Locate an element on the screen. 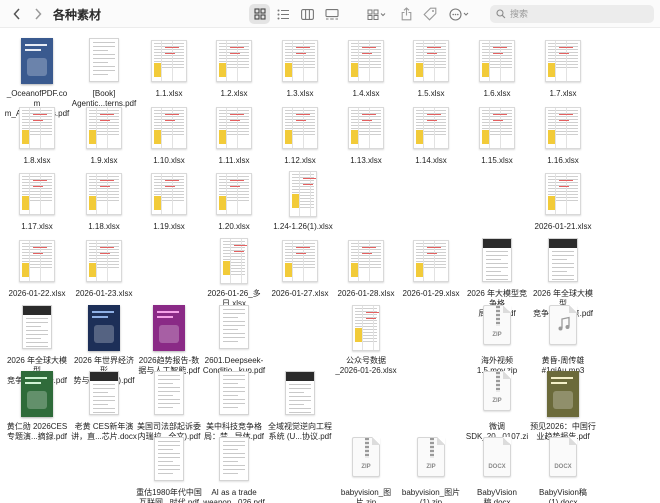 The image size is (660, 503). file-item: 1.6.xlsx is located at coordinates (497, 68).